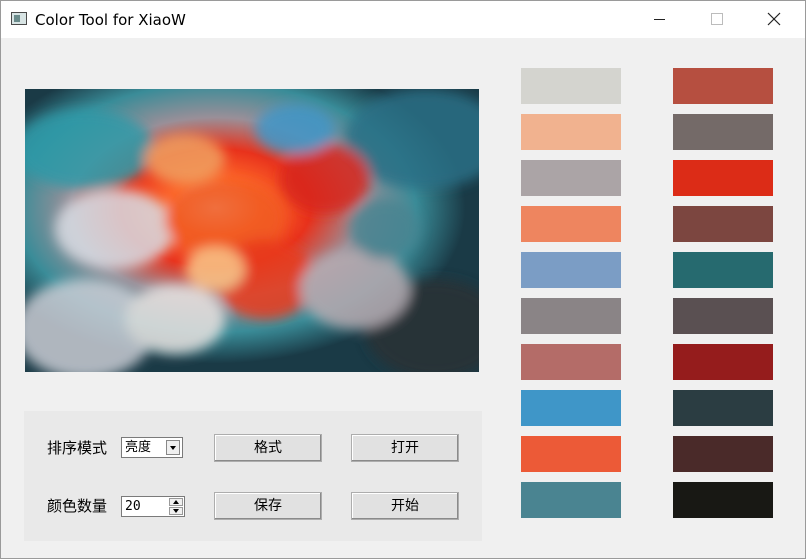 Image resolution: width=806 pixels, height=559 pixels. I want to click on window-title: Color Tool for XiaoW, so click(110, 20).